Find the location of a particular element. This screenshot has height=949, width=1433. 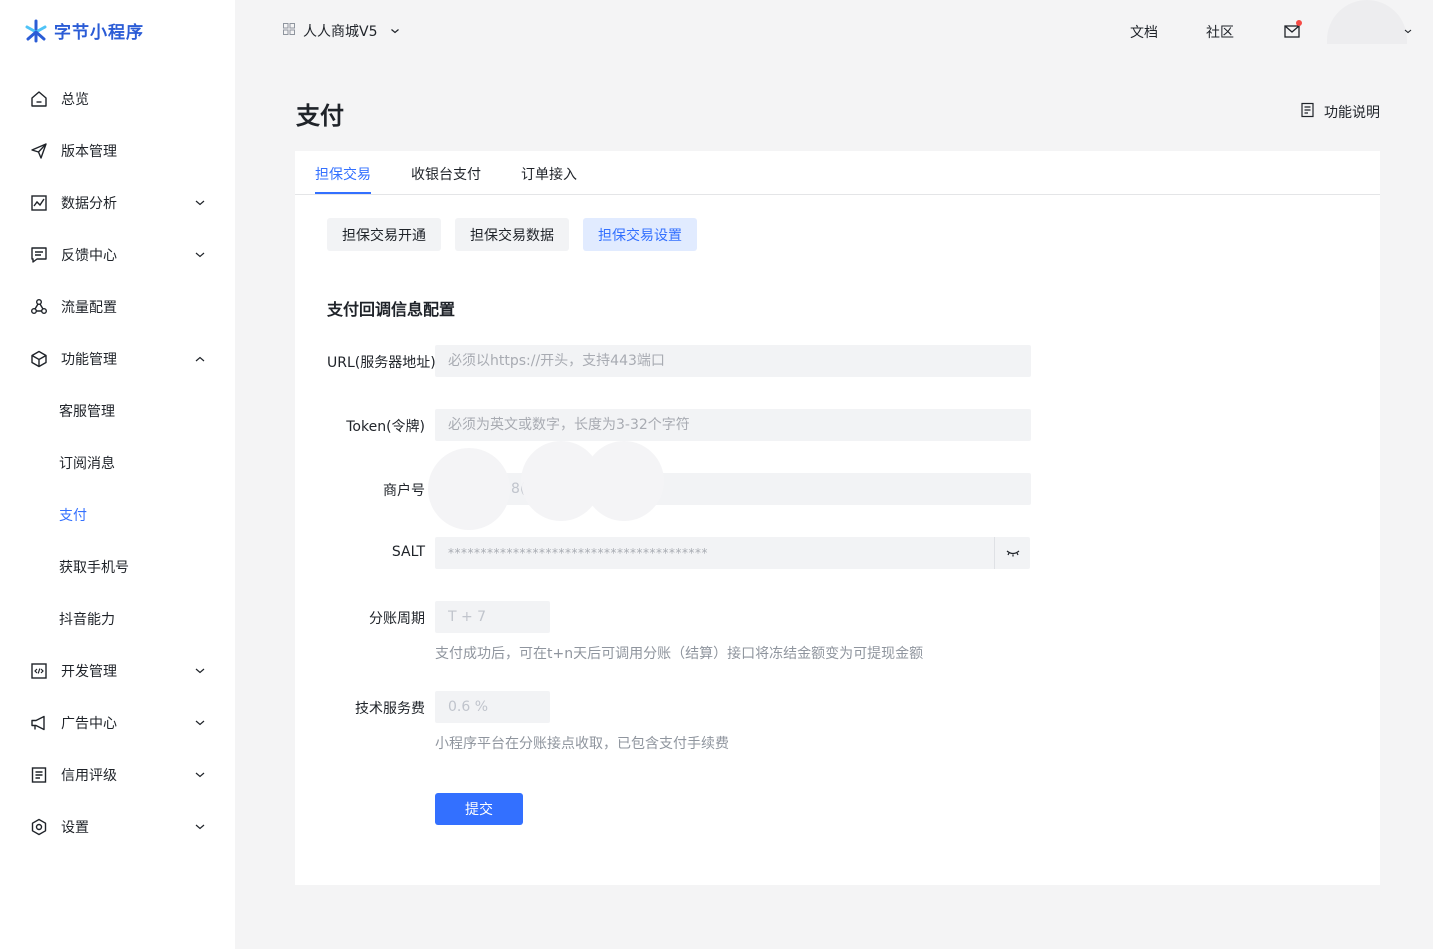

brand-name: 字节小程序 is located at coordinates (99, 33).